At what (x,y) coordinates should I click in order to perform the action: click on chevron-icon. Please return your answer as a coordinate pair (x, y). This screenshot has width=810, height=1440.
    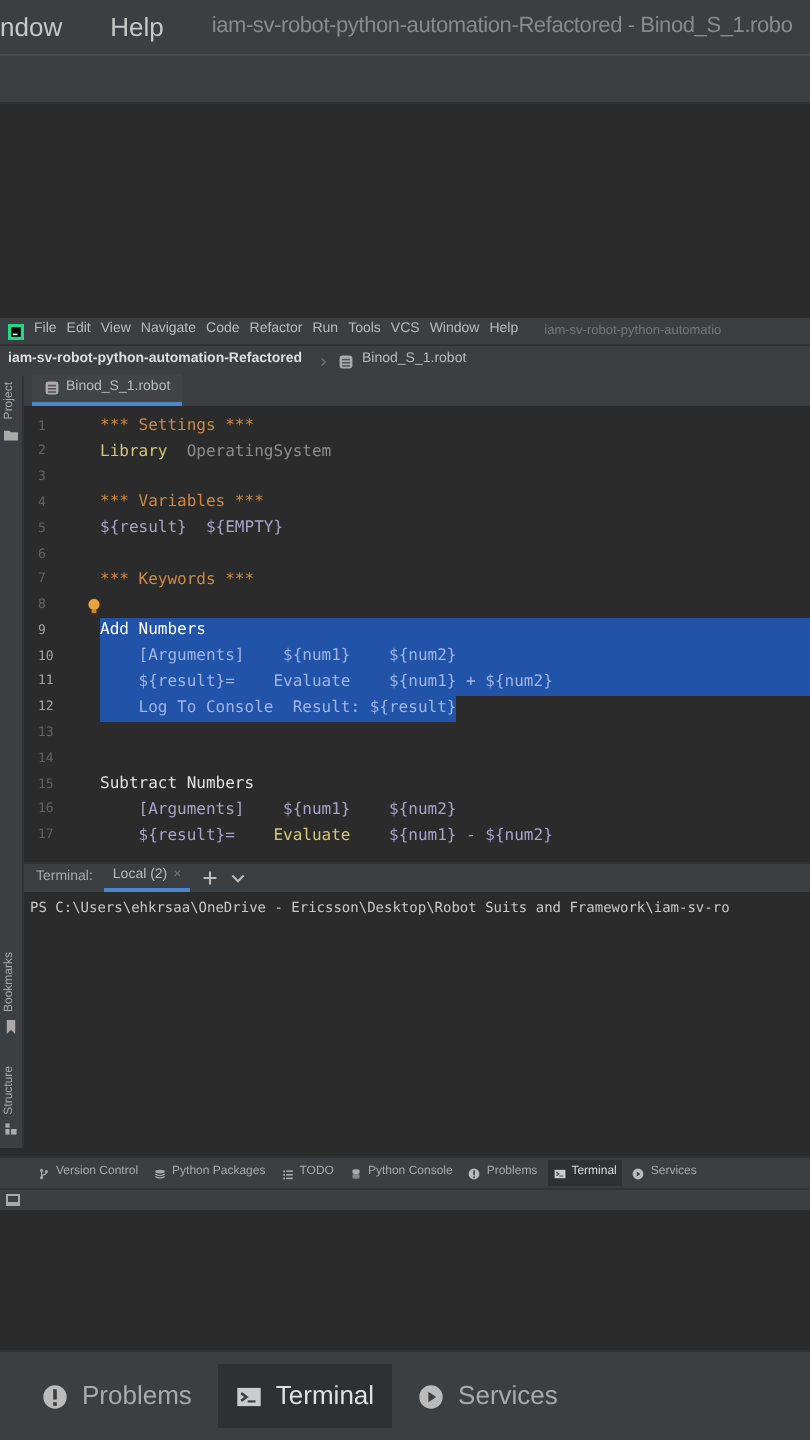
    Looking at the image, I should click on (324, 361).